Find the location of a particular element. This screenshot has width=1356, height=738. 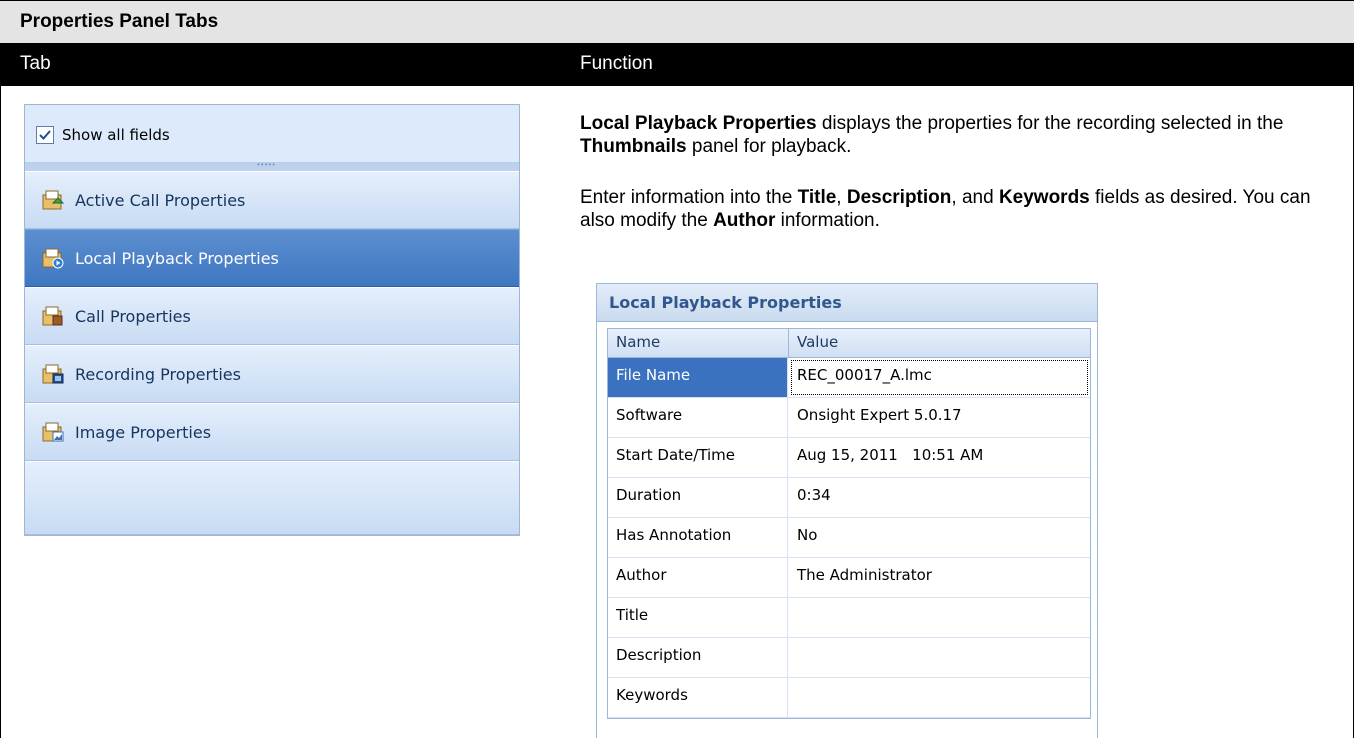

property-name: Author is located at coordinates (698, 577).